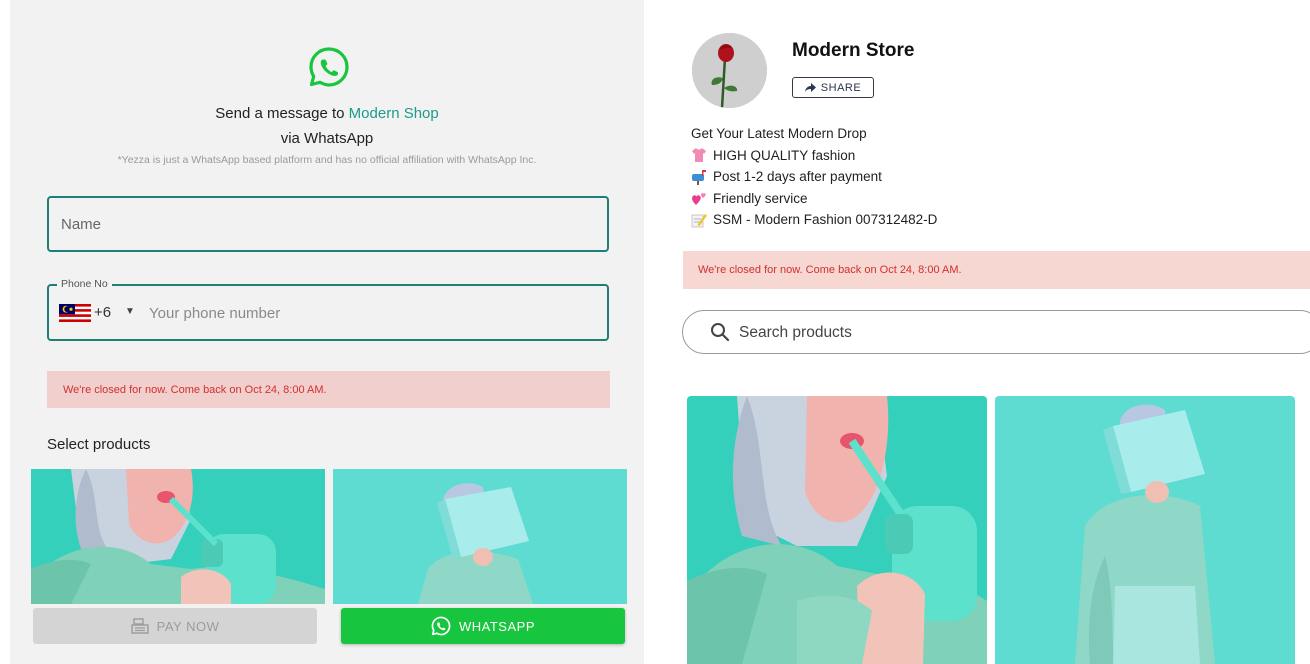 The width and height of the screenshot is (1310, 664). What do you see at coordinates (825, 219) in the screenshot?
I see `bio-text: SSM - Modern Fashion 007312482-D` at bounding box center [825, 219].